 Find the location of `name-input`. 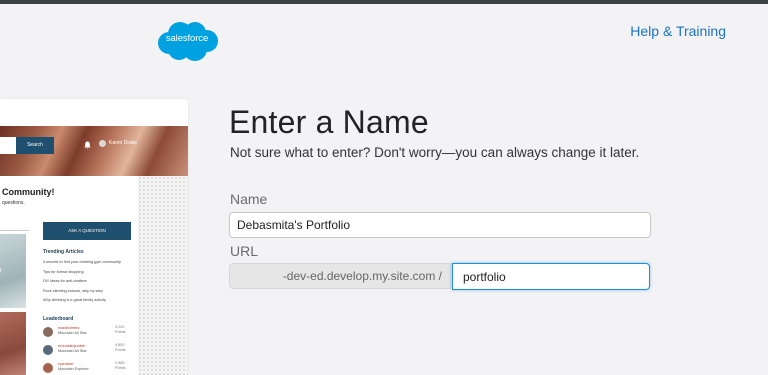

name-input is located at coordinates (440, 225).